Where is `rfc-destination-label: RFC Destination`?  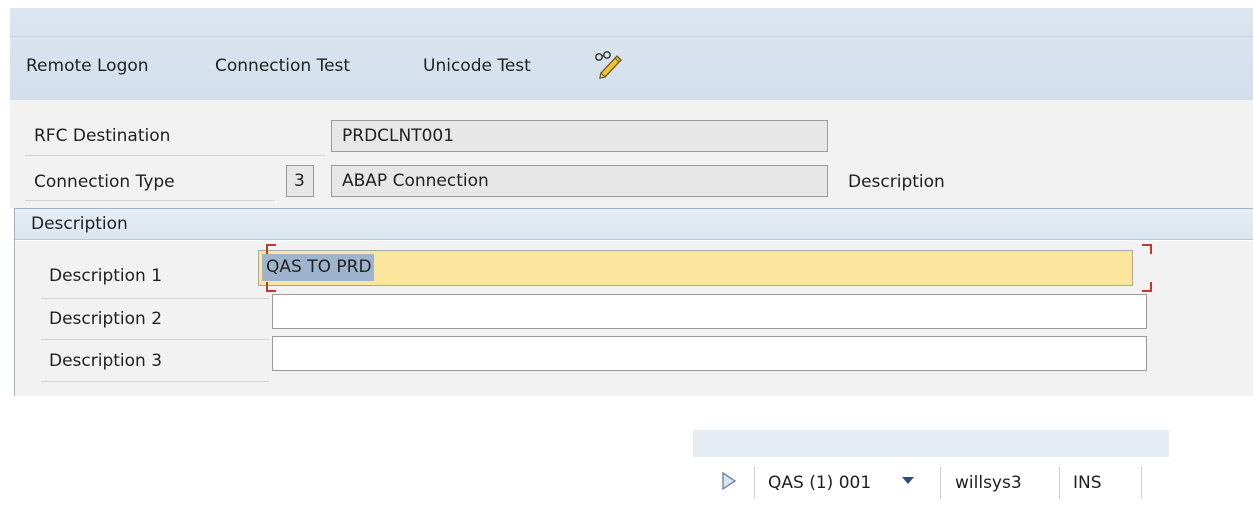 rfc-destination-label: RFC Destination is located at coordinates (102, 136).